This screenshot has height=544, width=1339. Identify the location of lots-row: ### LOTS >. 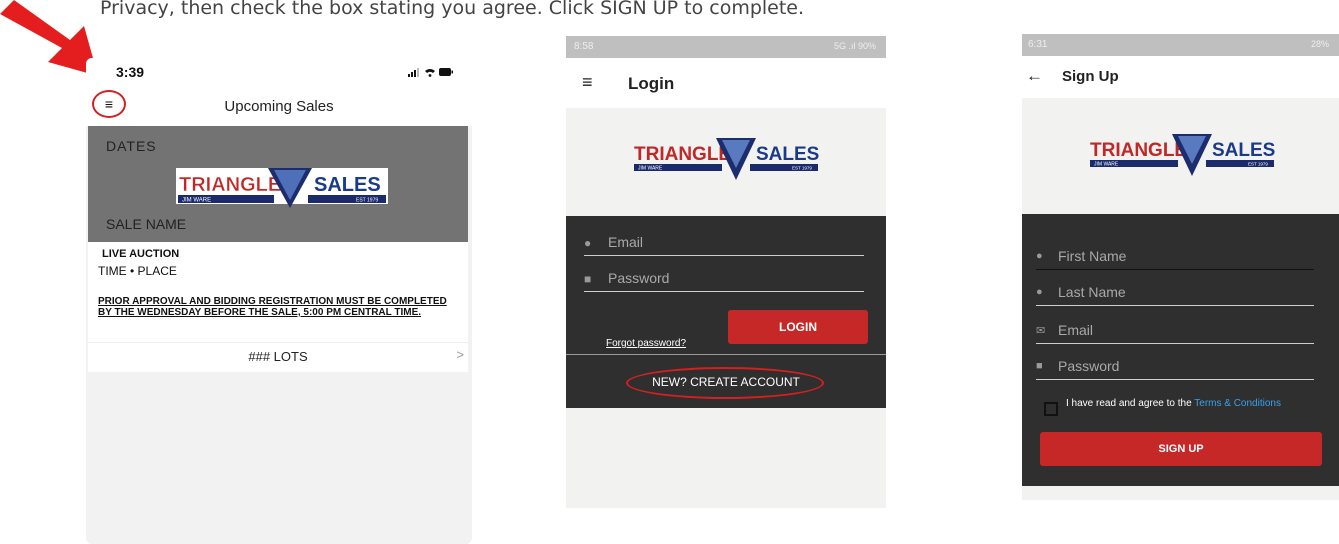
(278, 356).